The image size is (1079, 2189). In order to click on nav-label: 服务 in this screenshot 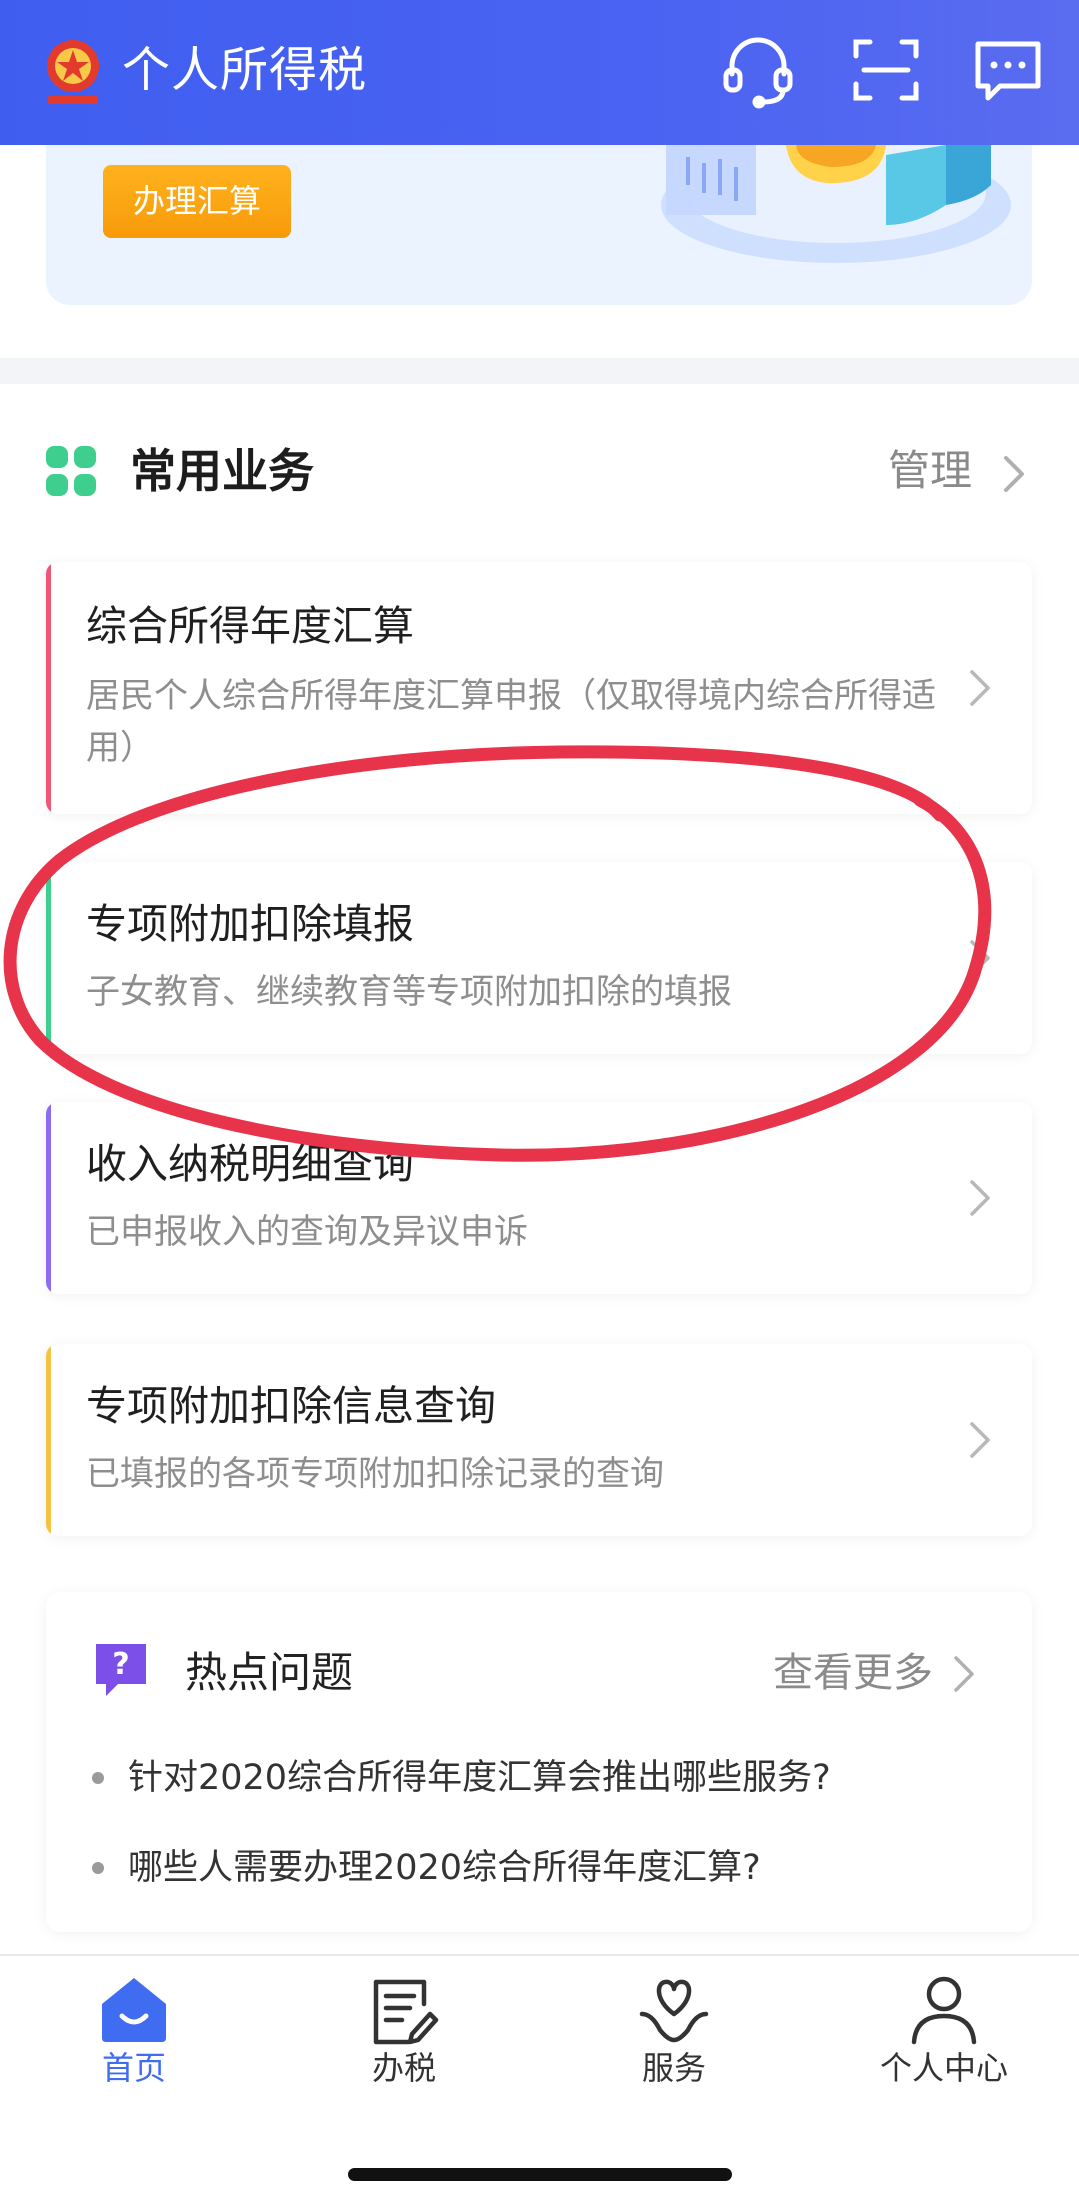, I will do `click(673, 2068)`.